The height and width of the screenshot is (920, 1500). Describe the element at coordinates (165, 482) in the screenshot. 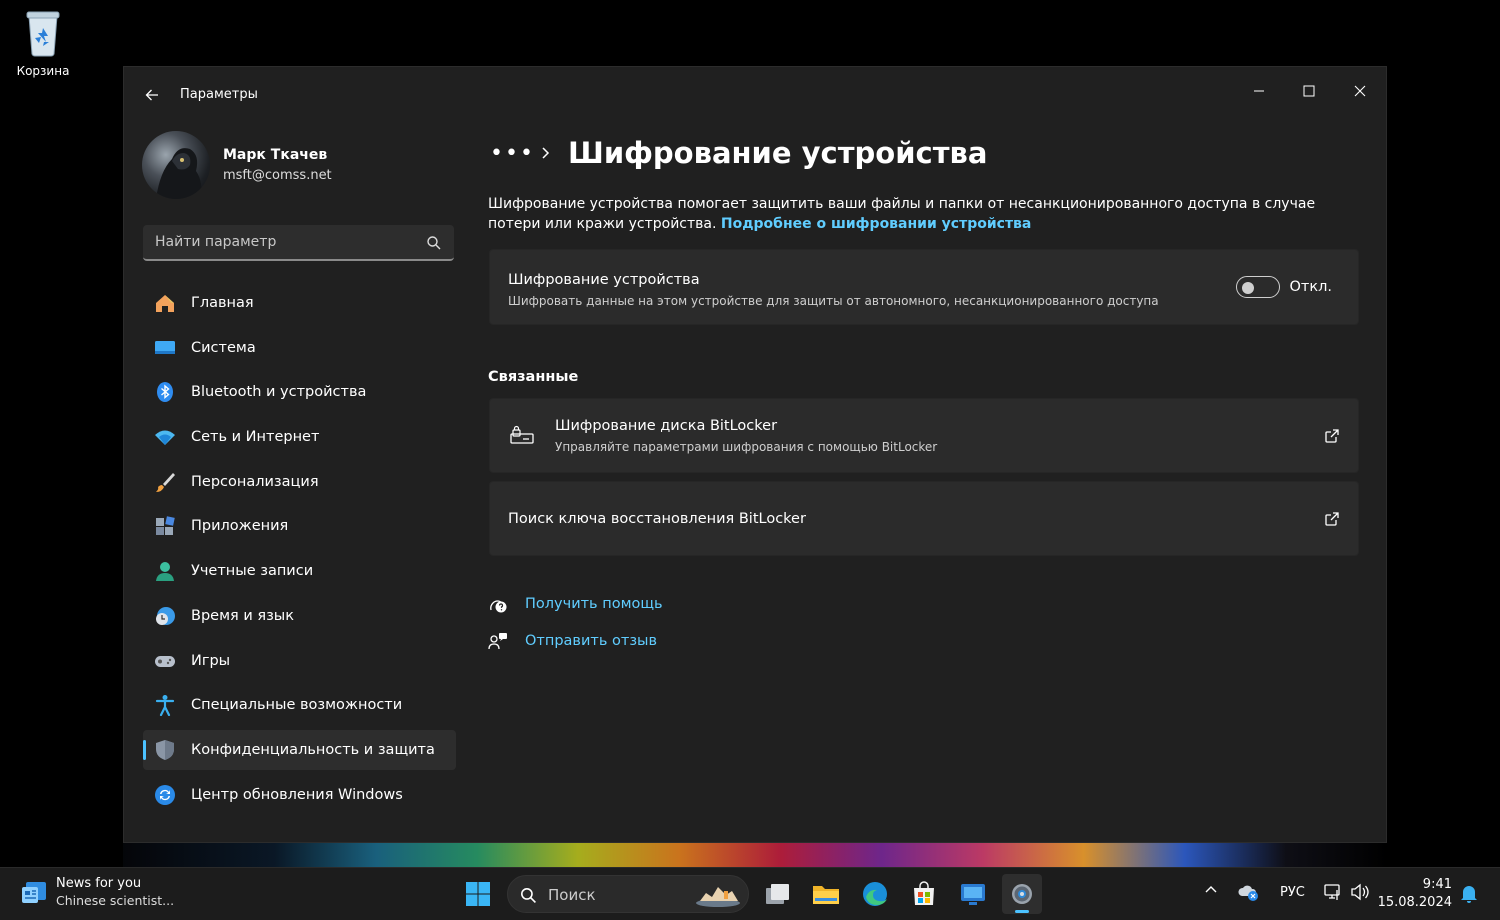

I see `brush-icon` at that location.